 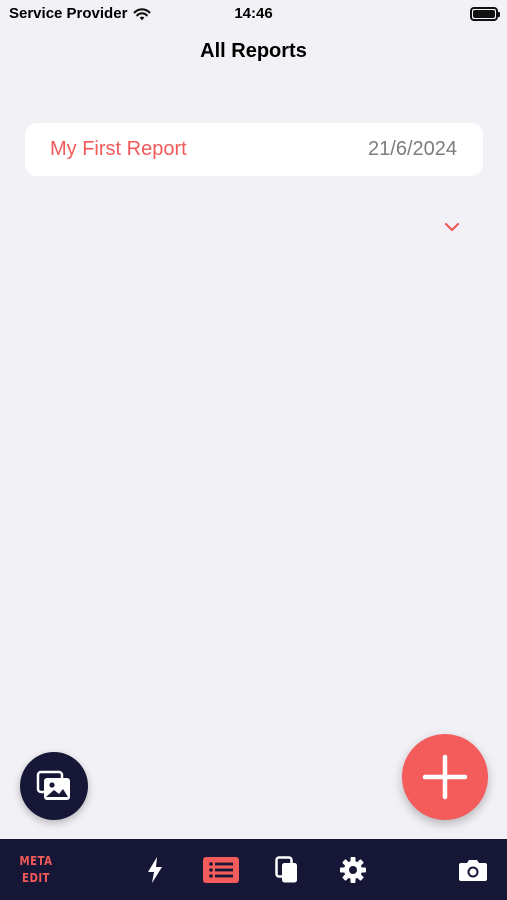 I want to click on chevron-down-icon, so click(x=452, y=227).